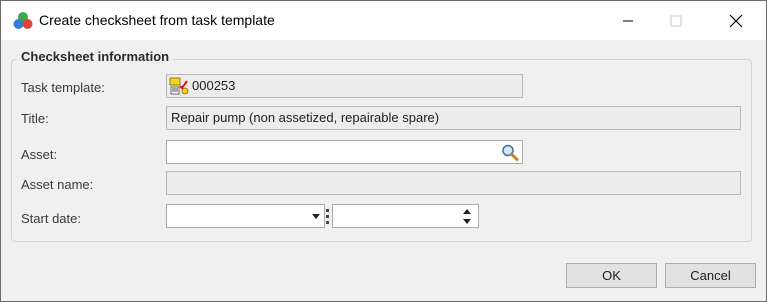 Image resolution: width=767 pixels, height=302 pixels. Describe the element at coordinates (51, 218) in the screenshot. I see `start-date-label: Start date:` at that location.